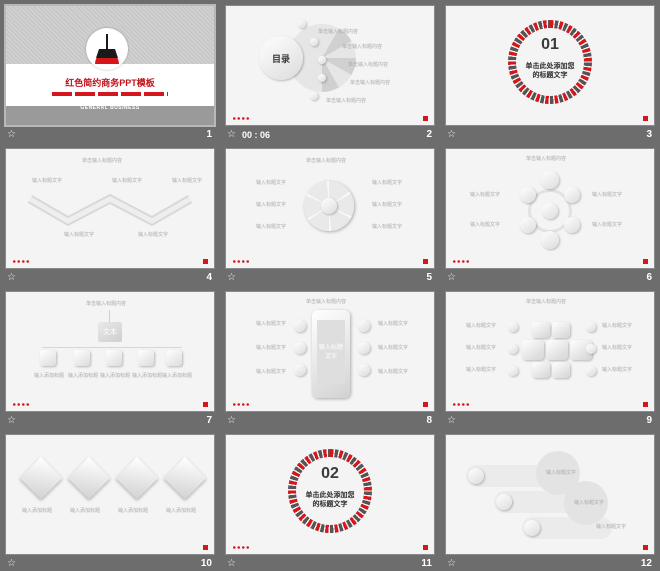 The width and height of the screenshot is (660, 571). I want to click on slide-12-canvas: 输入标题文字 输入标题文字 输入标题文字, so click(550, 494).